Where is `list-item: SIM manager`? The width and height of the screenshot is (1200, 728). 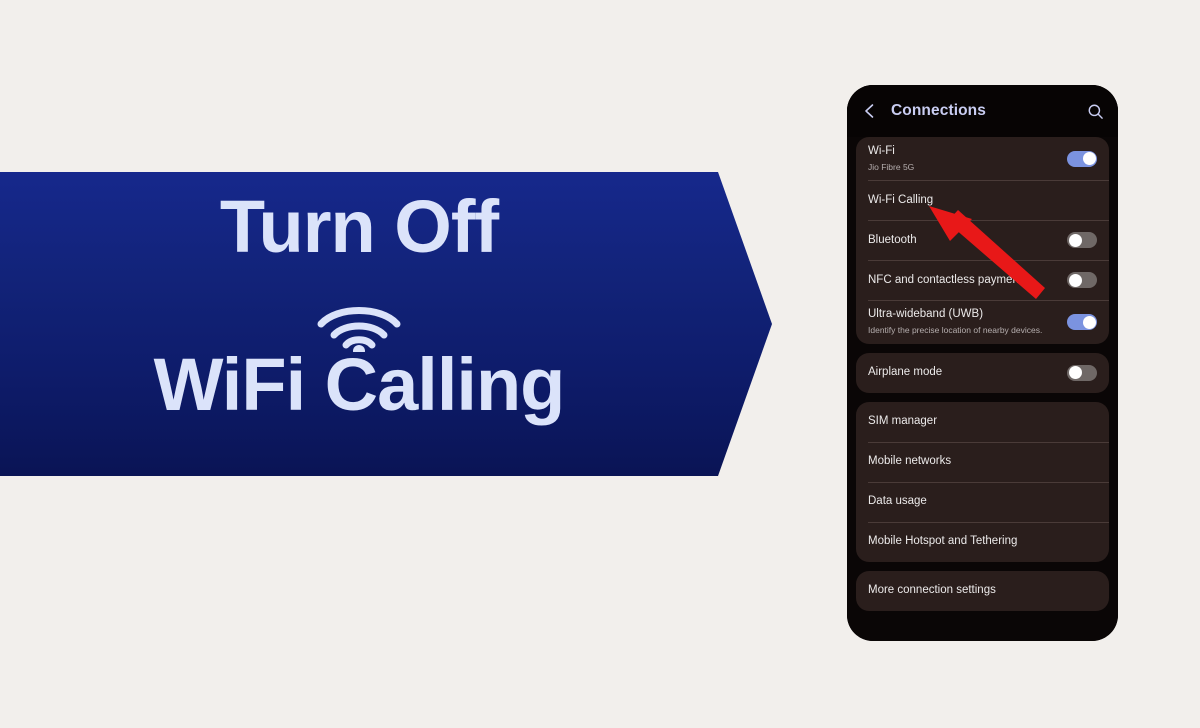
list-item: SIM manager is located at coordinates (982, 422).